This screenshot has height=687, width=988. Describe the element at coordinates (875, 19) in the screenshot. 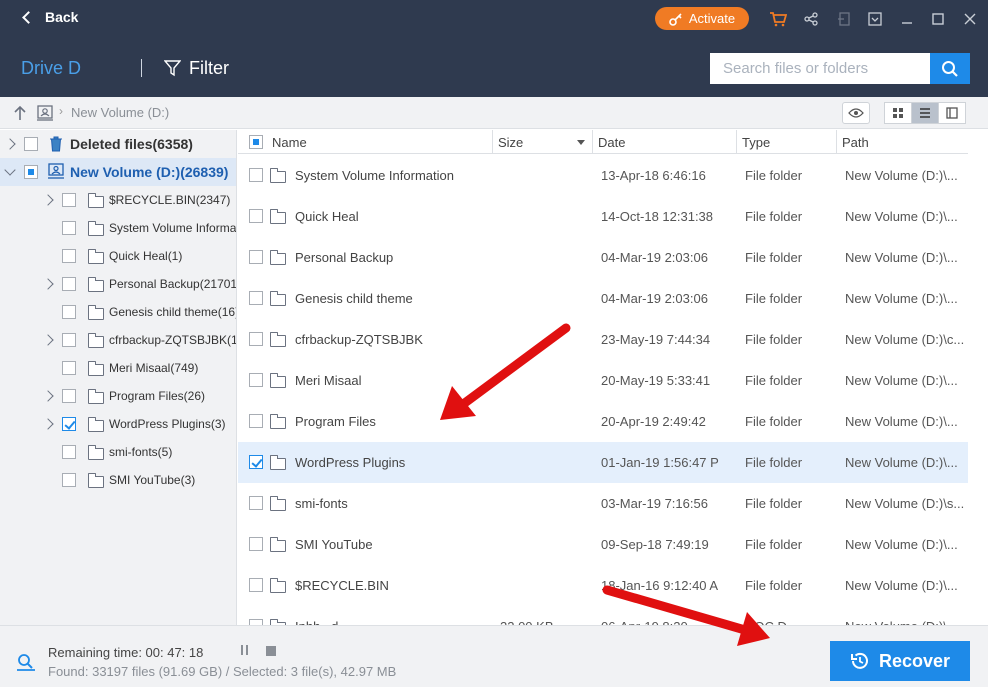

I see `menu-dropdown-icon` at that location.